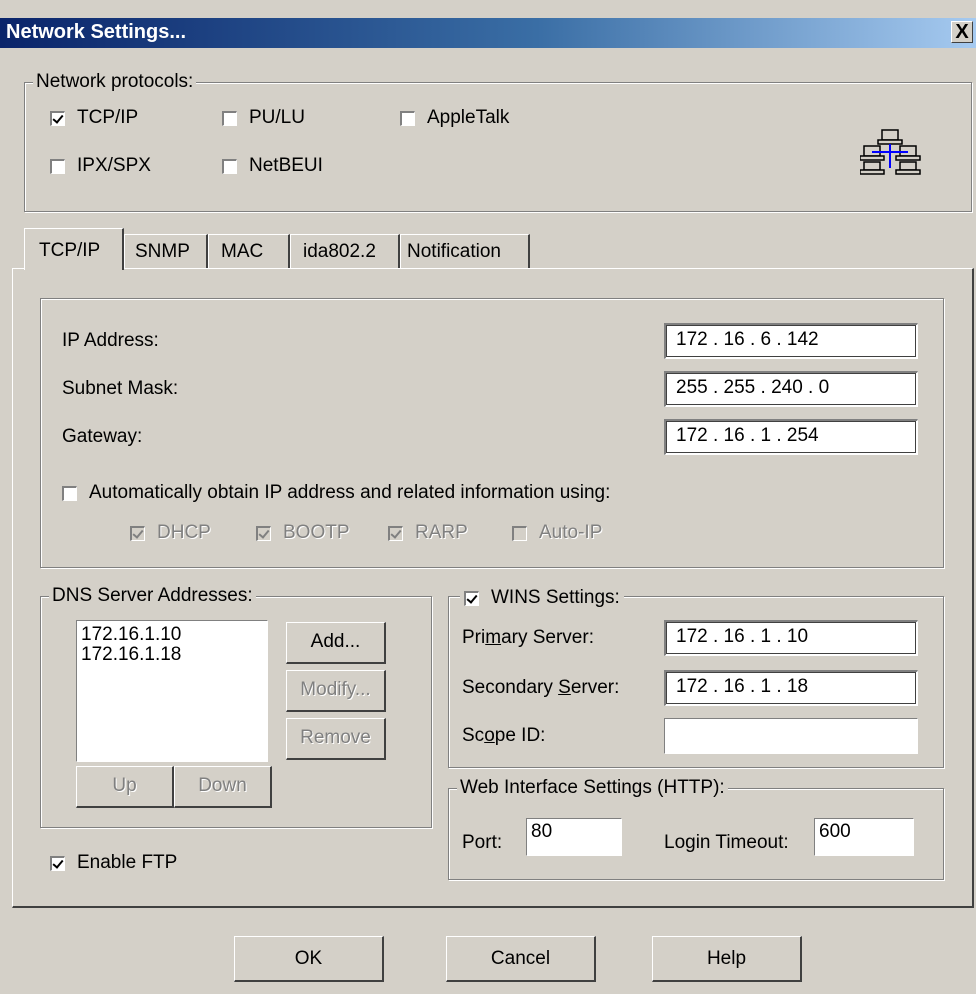 The height and width of the screenshot is (994, 976). Describe the element at coordinates (166, 251) in the screenshot. I see `tab-snmp: SNMP` at that location.